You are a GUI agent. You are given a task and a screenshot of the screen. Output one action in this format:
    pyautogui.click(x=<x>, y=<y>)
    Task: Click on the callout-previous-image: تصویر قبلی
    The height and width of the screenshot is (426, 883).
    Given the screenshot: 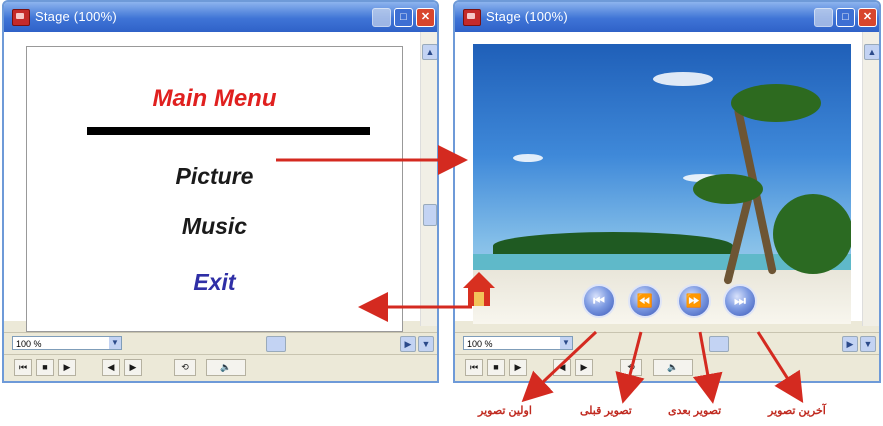 What is the action you would take?
    pyautogui.click(x=606, y=411)
    